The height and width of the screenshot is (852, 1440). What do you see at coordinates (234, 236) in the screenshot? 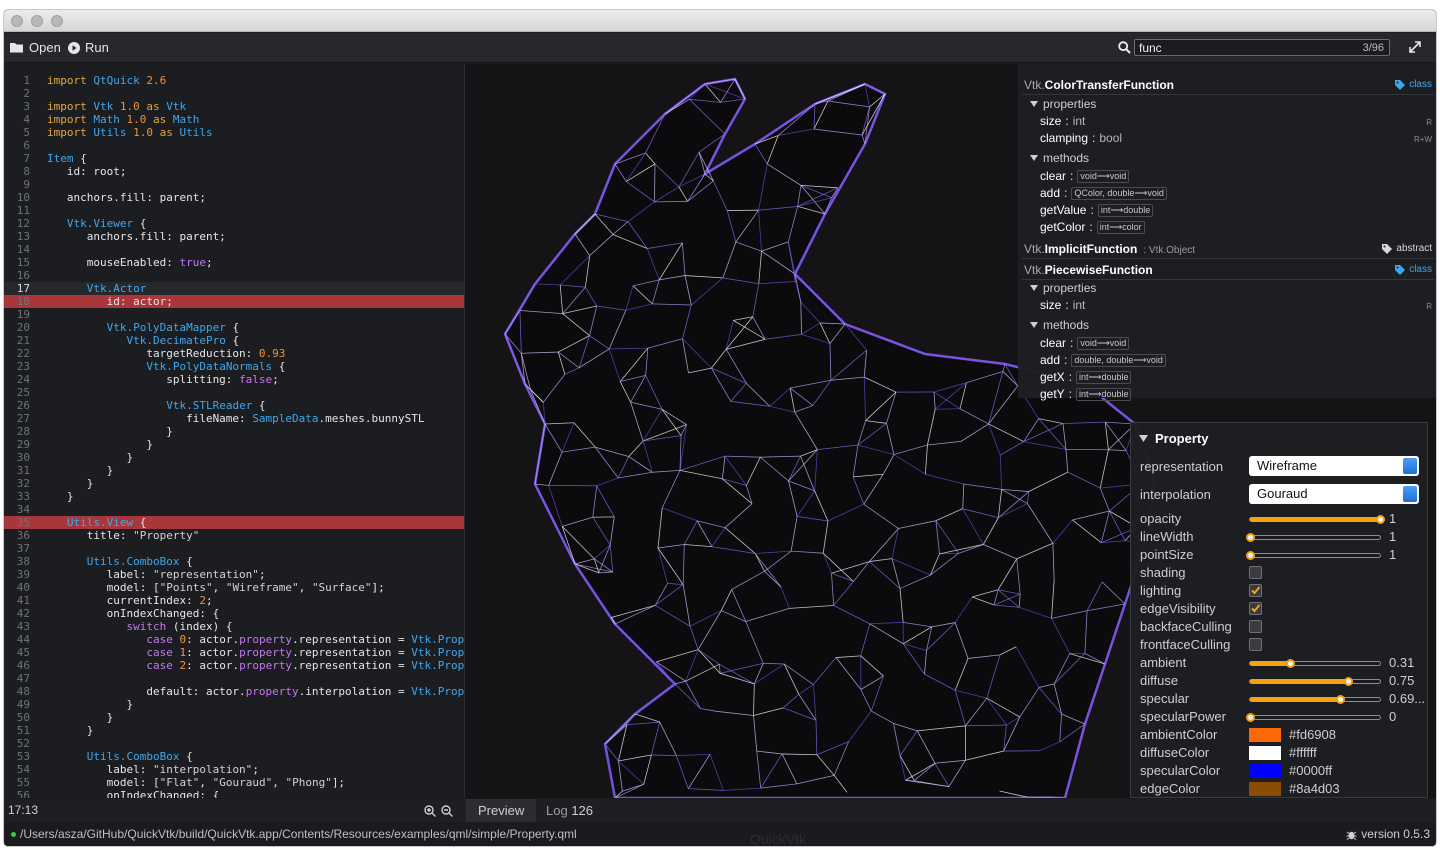
I see `code-line: 13 anchors.fill: parent;` at bounding box center [234, 236].